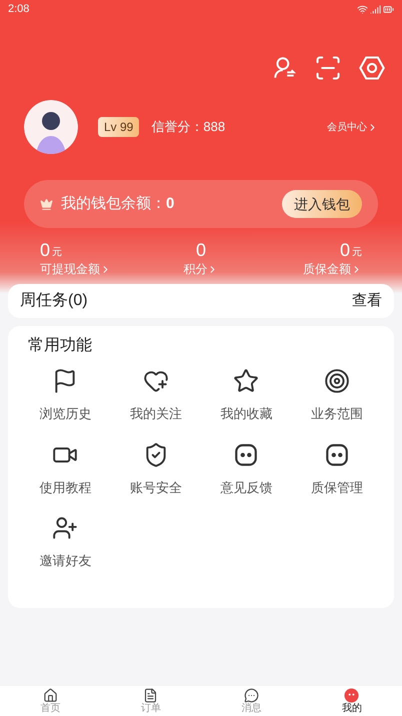 Image resolution: width=402 pixels, height=716 pixels. Describe the element at coordinates (155, 466) in the screenshot. I see `function-item: 账号安全` at that location.